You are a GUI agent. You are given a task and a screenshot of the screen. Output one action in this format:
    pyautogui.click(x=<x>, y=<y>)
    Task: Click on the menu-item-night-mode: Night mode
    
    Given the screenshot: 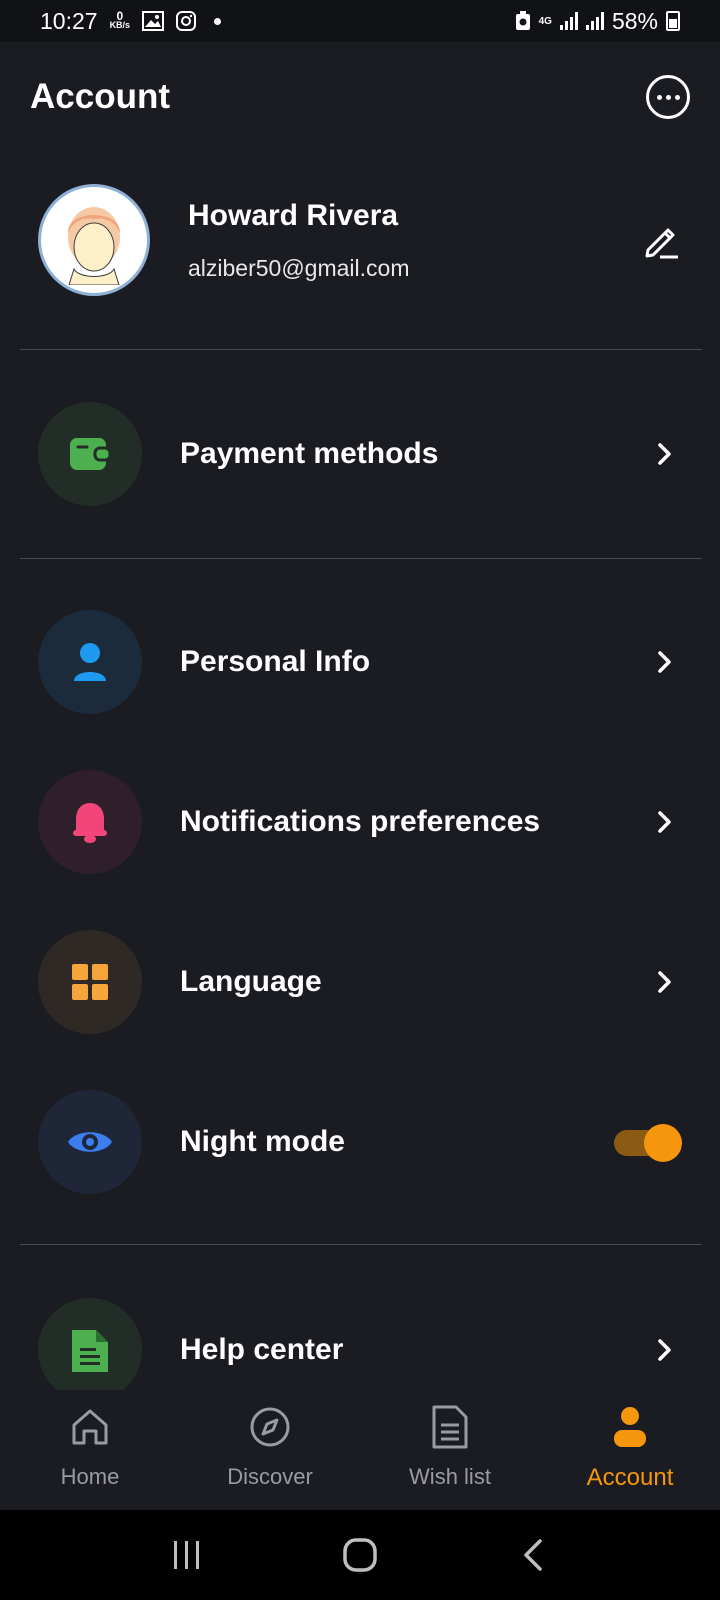 What is the action you would take?
    pyautogui.click(x=360, y=1142)
    